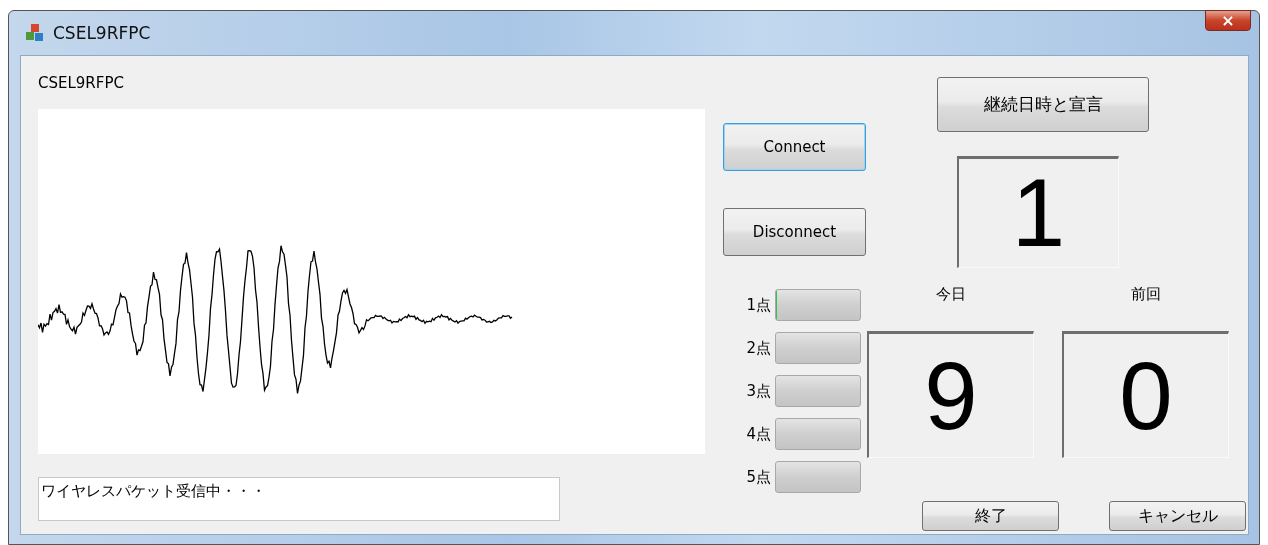  I want to click on cancel-button: キャンセル, so click(1177, 516).